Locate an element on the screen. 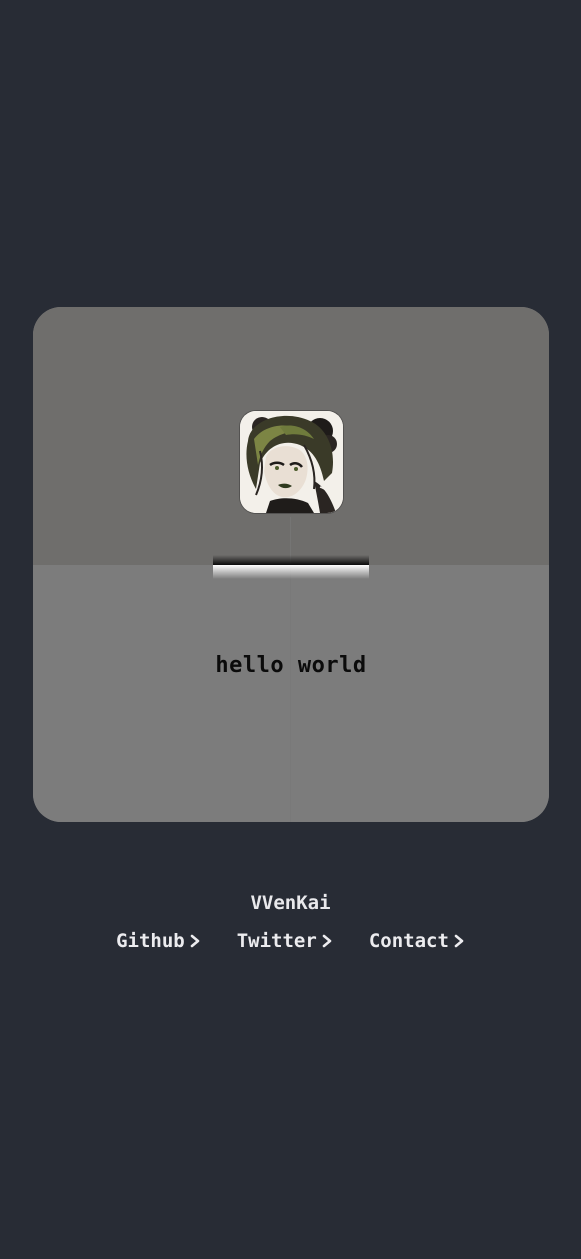 The image size is (581, 1259). twitter-link-label: Twitter is located at coordinates (276, 941).